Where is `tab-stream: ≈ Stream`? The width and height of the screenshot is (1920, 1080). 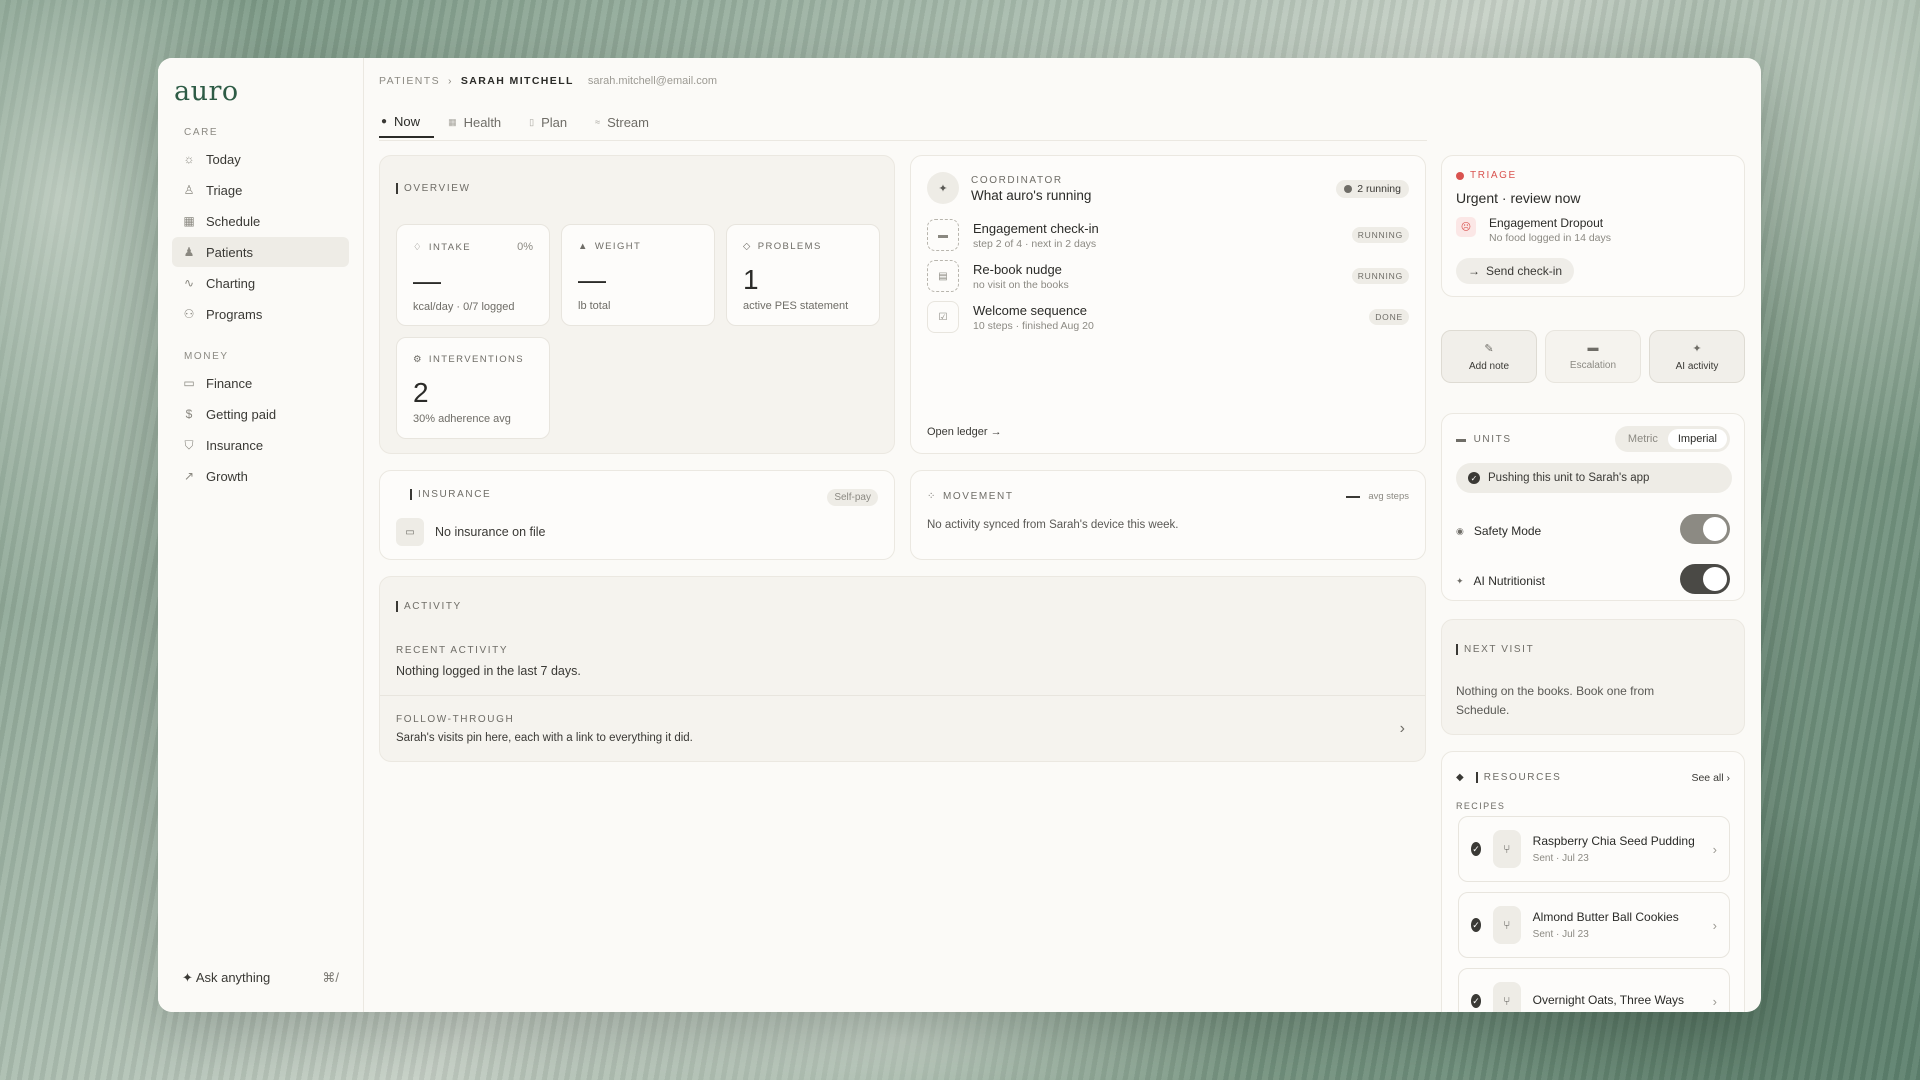
tab-stream: ≈ Stream is located at coordinates (629, 122).